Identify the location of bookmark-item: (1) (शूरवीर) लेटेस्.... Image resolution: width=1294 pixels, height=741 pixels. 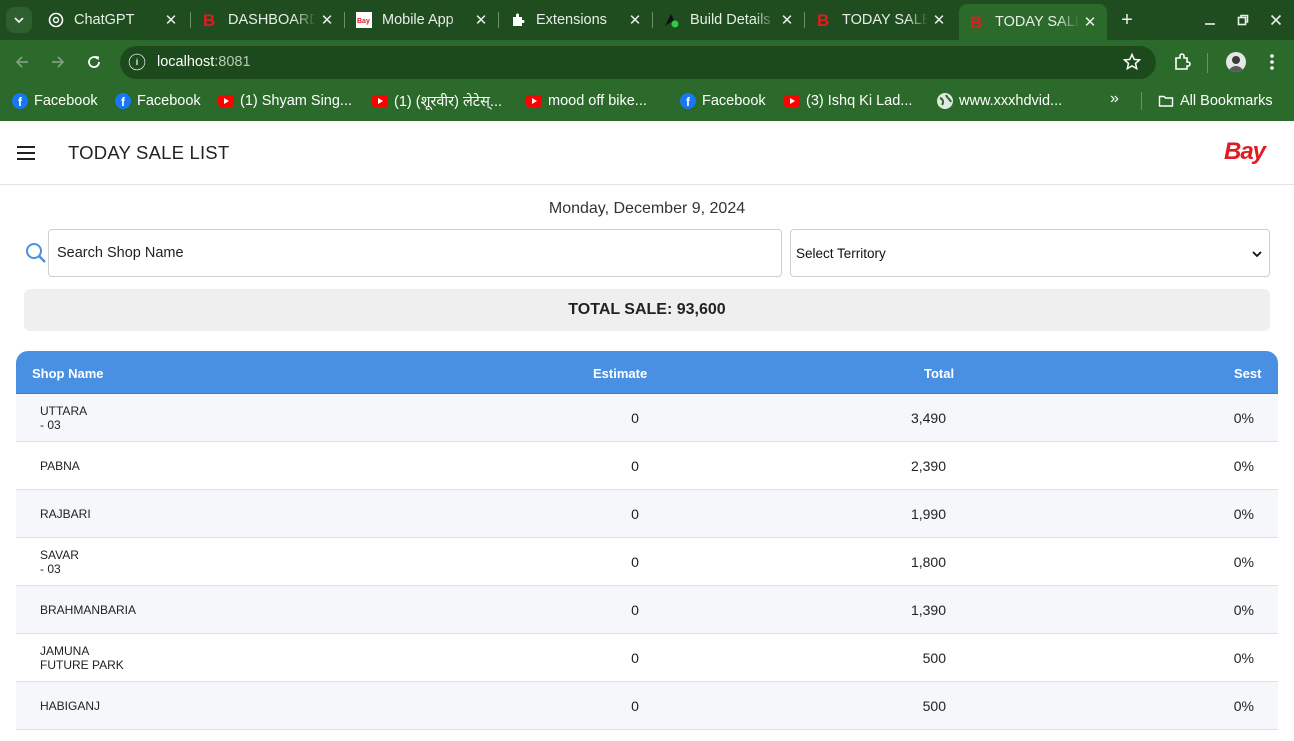
(437, 101).